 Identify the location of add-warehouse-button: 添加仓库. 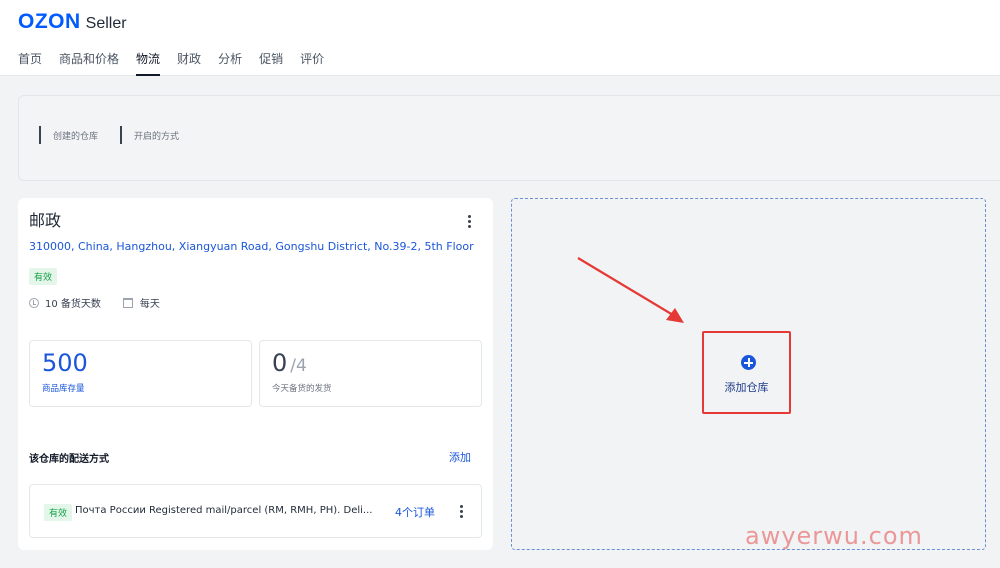
(746, 372).